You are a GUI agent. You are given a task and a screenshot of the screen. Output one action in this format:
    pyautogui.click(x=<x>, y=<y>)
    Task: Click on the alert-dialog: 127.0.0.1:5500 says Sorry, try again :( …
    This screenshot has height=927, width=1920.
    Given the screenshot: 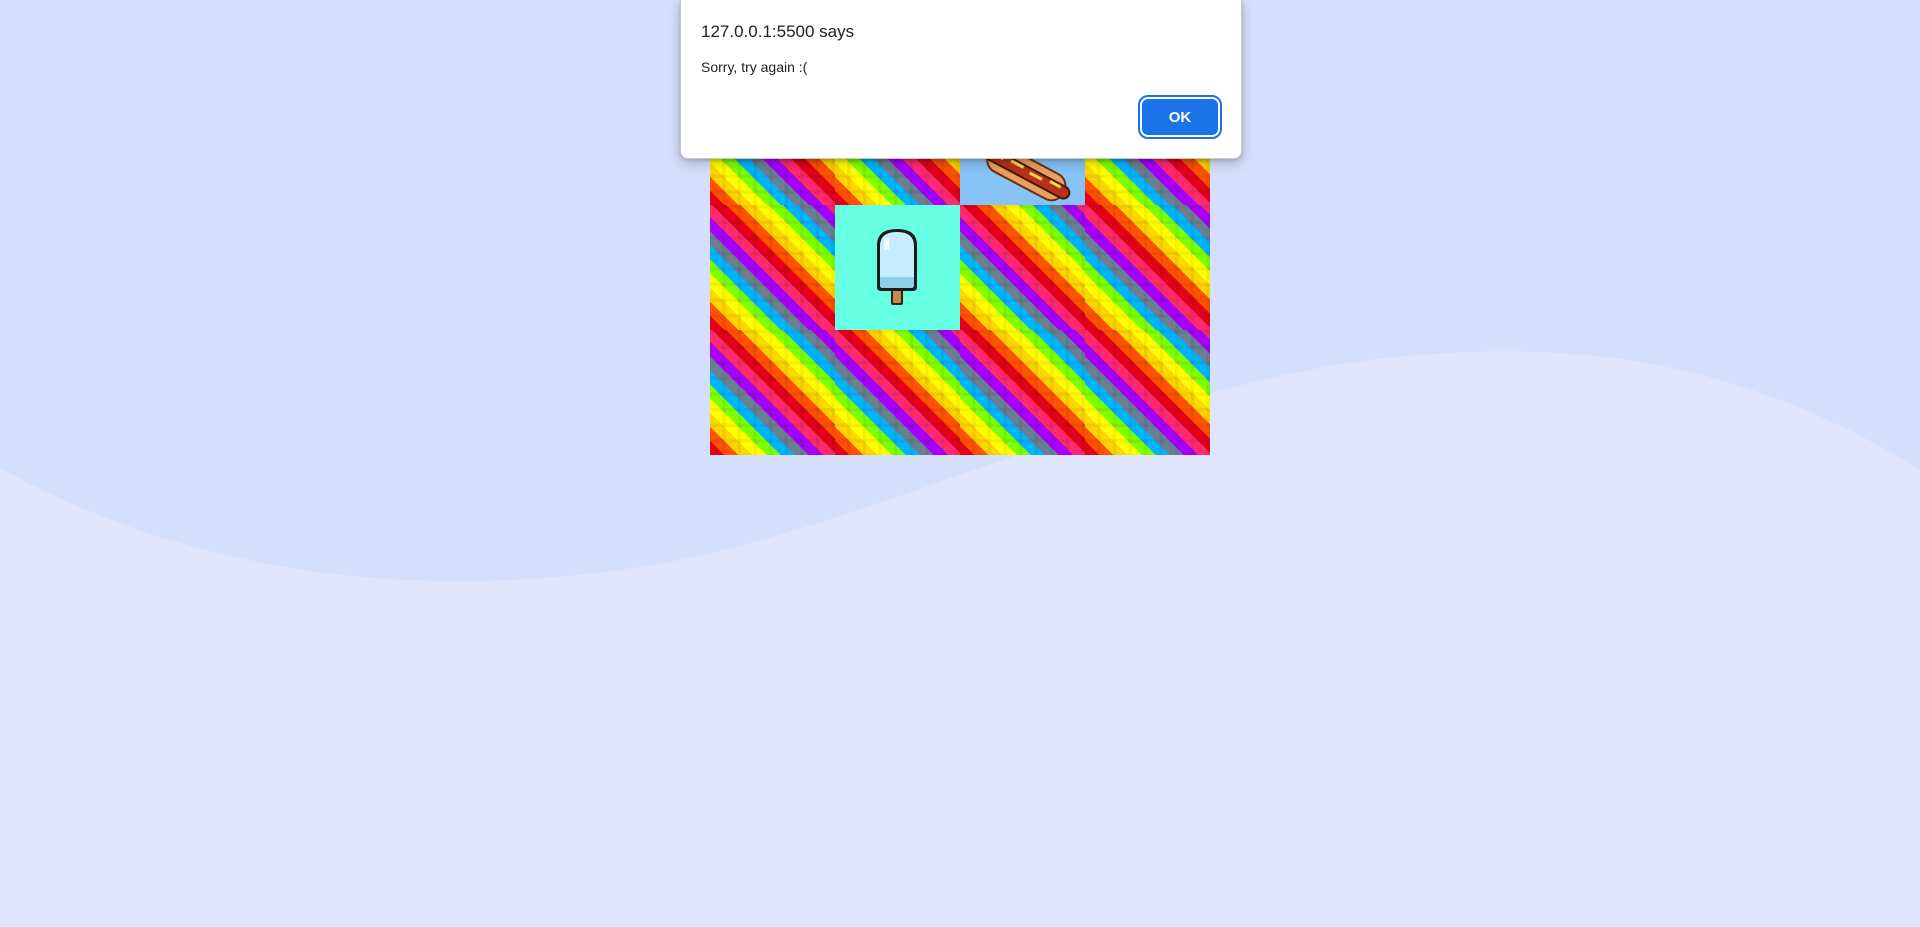 What is the action you would take?
    pyautogui.click(x=961, y=79)
    